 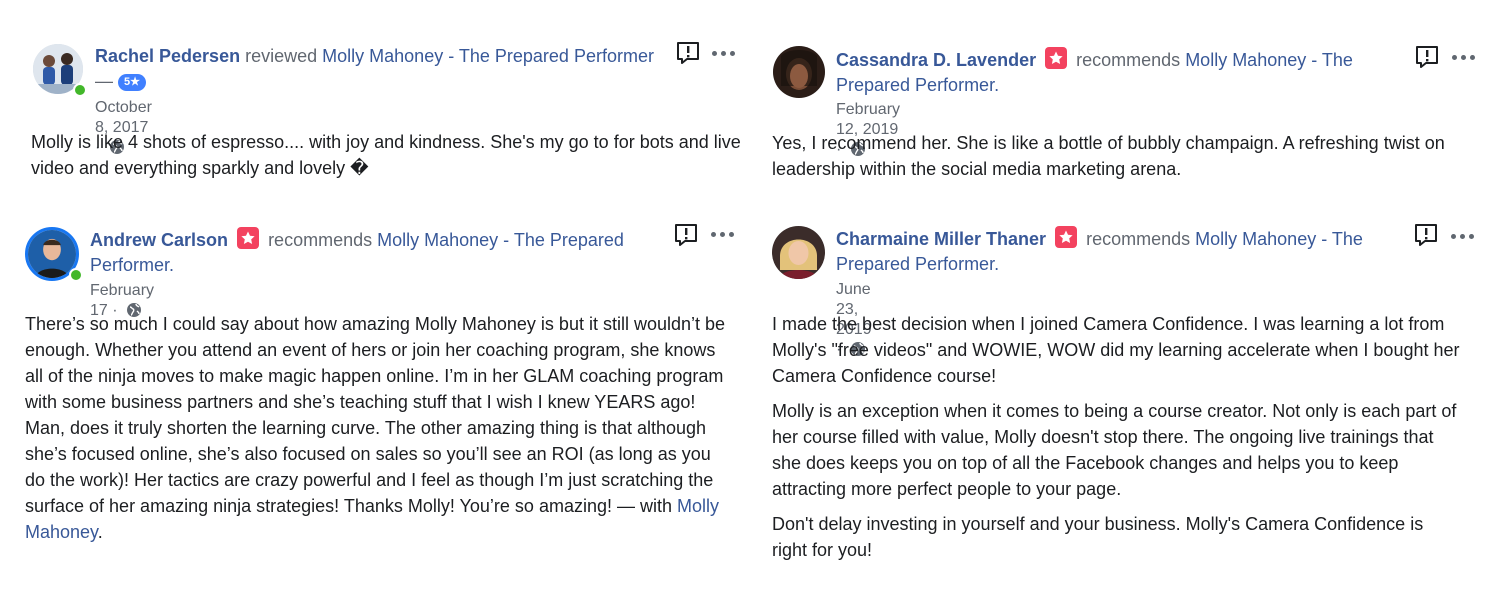 What do you see at coordinates (941, 239) in the screenshot?
I see `author-name: Charmaine Miller Thaner` at bounding box center [941, 239].